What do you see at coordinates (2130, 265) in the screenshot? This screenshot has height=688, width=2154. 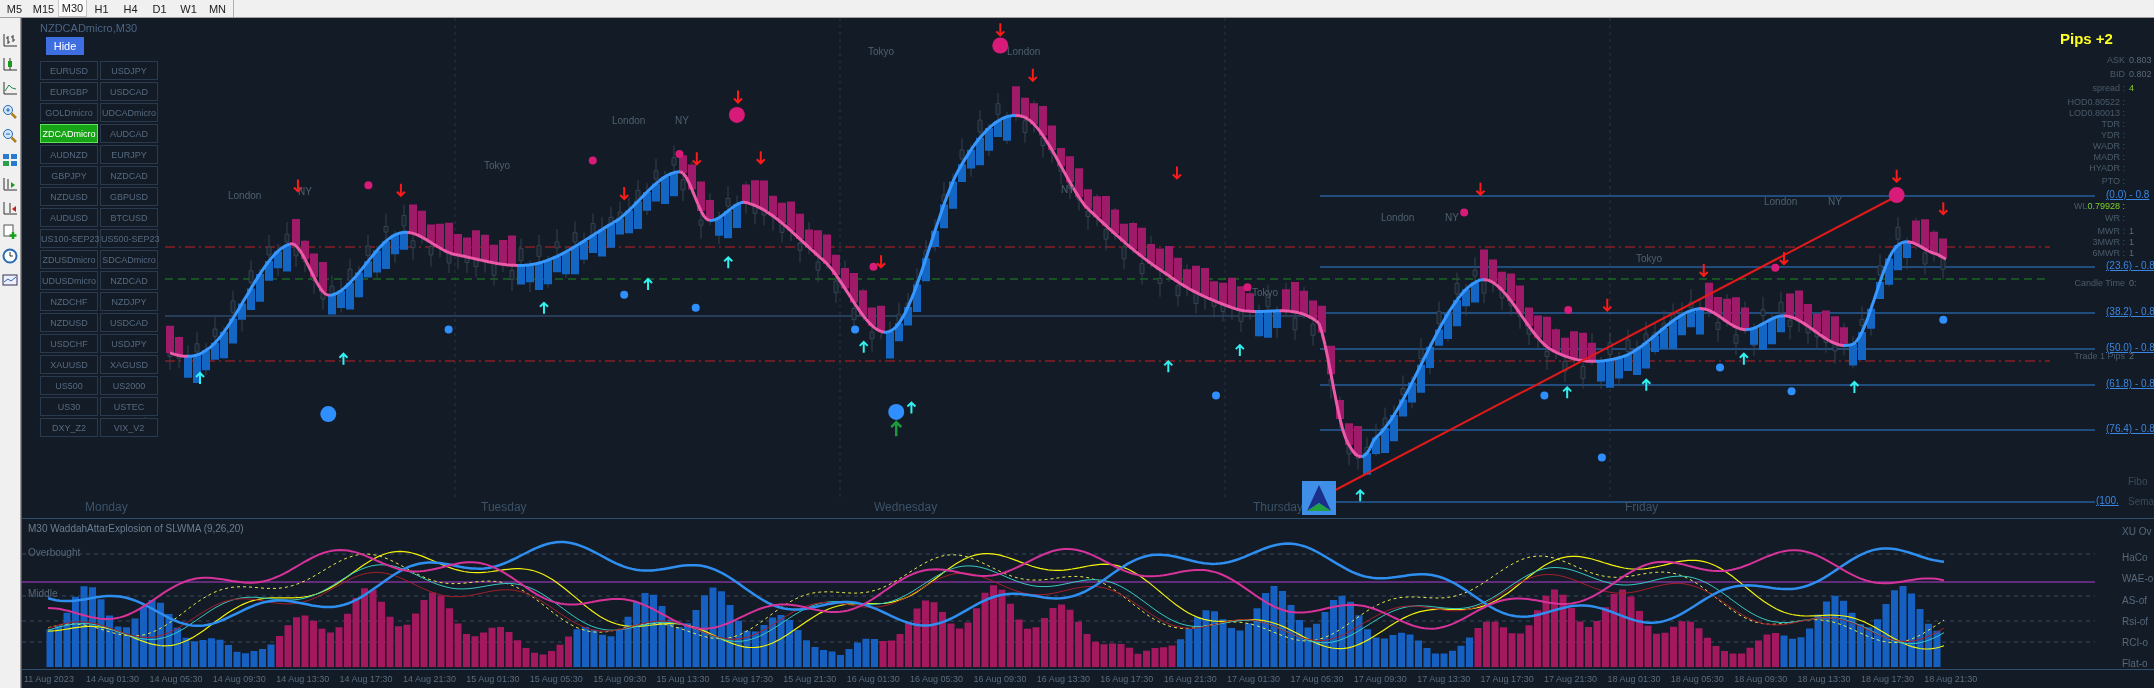 I see `fibonacci-label: (23.6) - 0.8` at bounding box center [2130, 265].